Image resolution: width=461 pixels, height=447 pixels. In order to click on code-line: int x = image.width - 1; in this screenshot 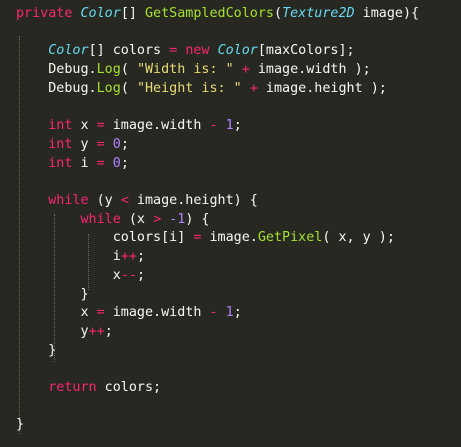, I will do `click(129, 126)`.